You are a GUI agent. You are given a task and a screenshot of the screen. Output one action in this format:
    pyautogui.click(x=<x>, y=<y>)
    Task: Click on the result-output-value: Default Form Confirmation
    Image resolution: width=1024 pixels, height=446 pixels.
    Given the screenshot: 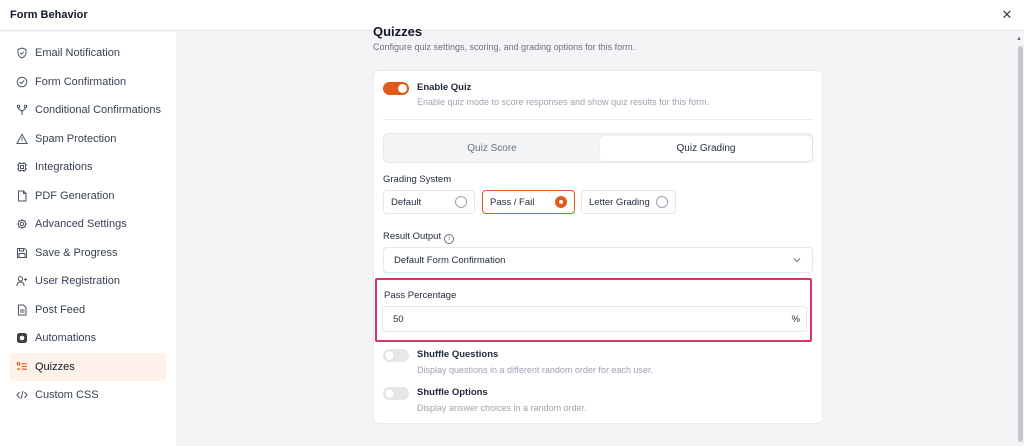 What is the action you would take?
    pyautogui.click(x=450, y=260)
    